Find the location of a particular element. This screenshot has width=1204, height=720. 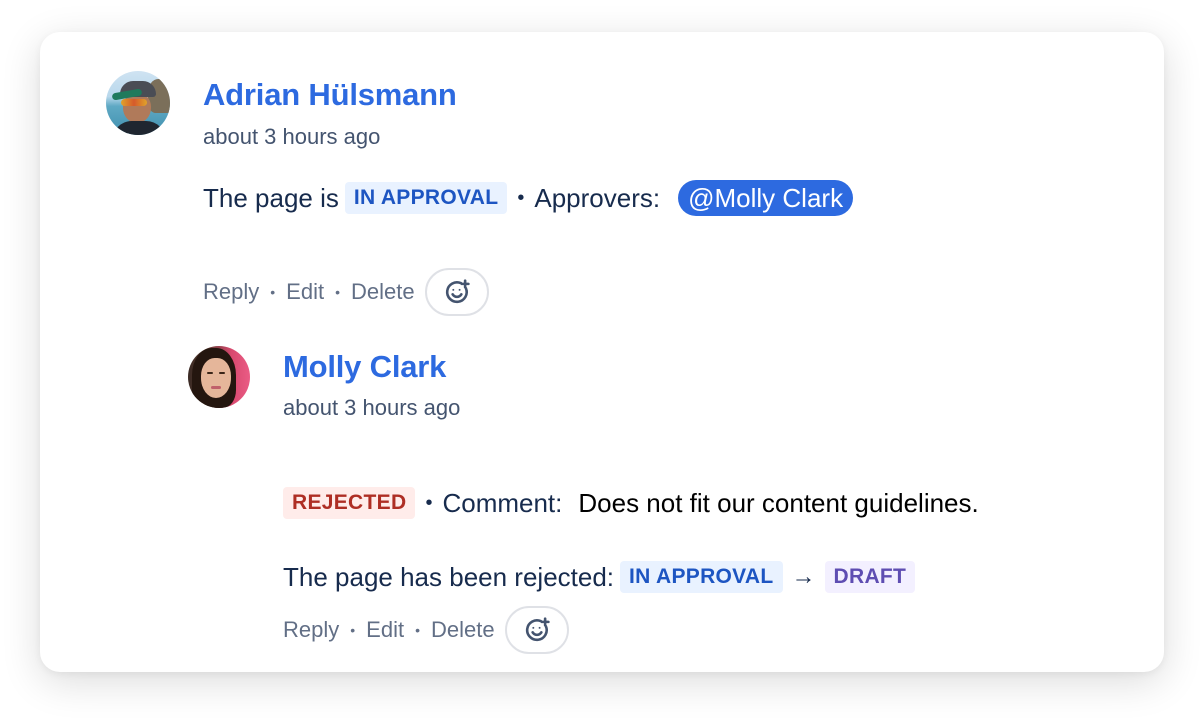

author-name: Adrian Hülsmann is located at coordinates (330, 95).